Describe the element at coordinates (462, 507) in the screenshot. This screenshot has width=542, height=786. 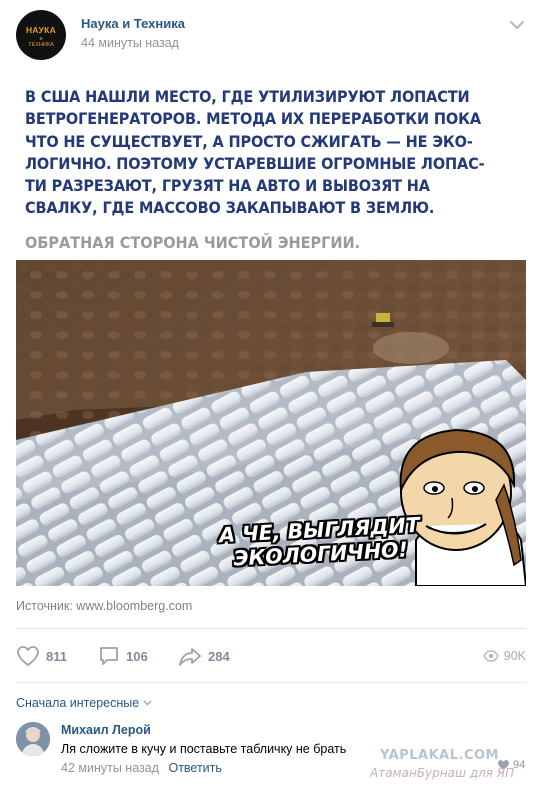
I see `meme-face-illustration` at that location.